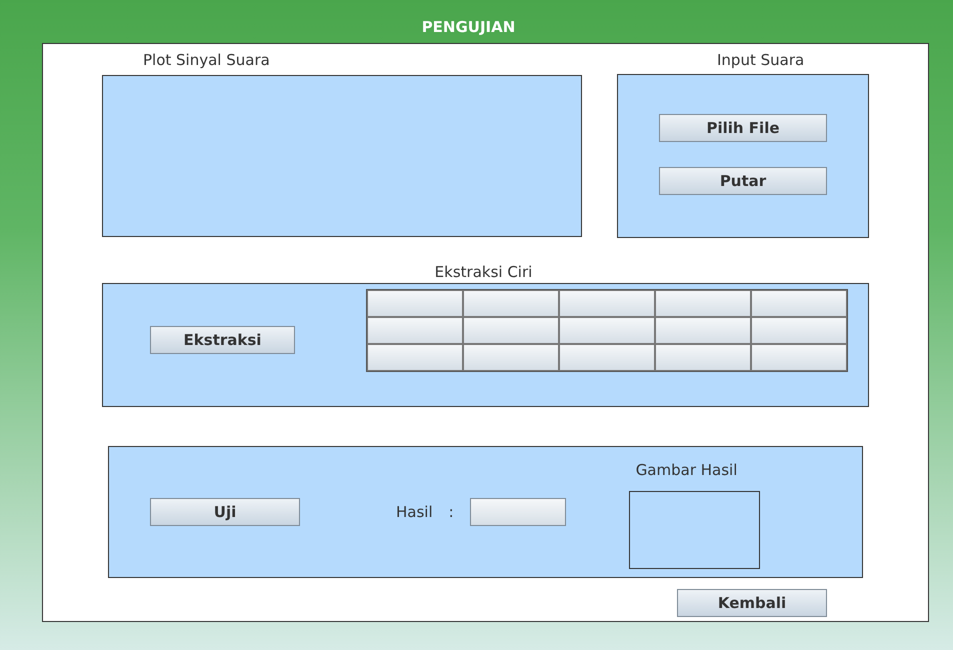  I want to click on test-button: Uji, so click(225, 512).